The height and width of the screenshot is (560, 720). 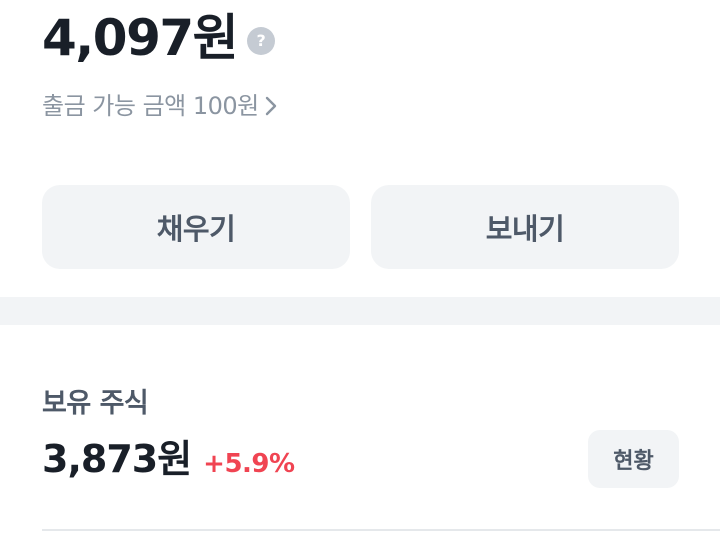 What do you see at coordinates (249, 464) in the screenshot?
I see `holdings-change: +5.9%` at bounding box center [249, 464].